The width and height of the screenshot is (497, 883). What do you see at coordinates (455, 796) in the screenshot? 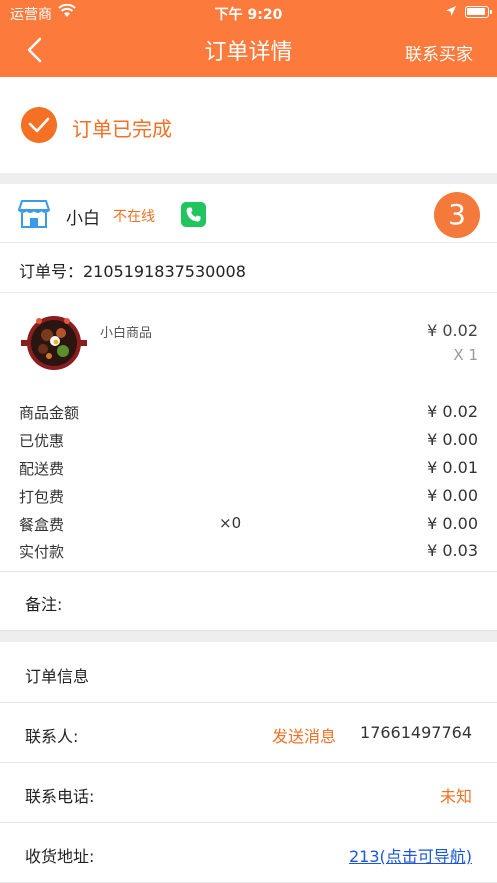
I see `tel-value: 未知` at bounding box center [455, 796].